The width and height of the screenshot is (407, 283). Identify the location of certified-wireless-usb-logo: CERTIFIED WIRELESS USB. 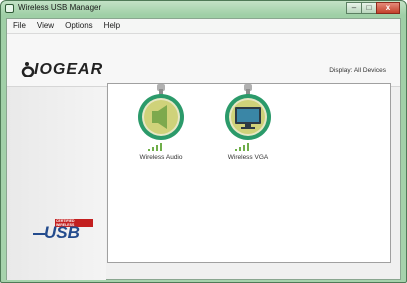
(63, 234).